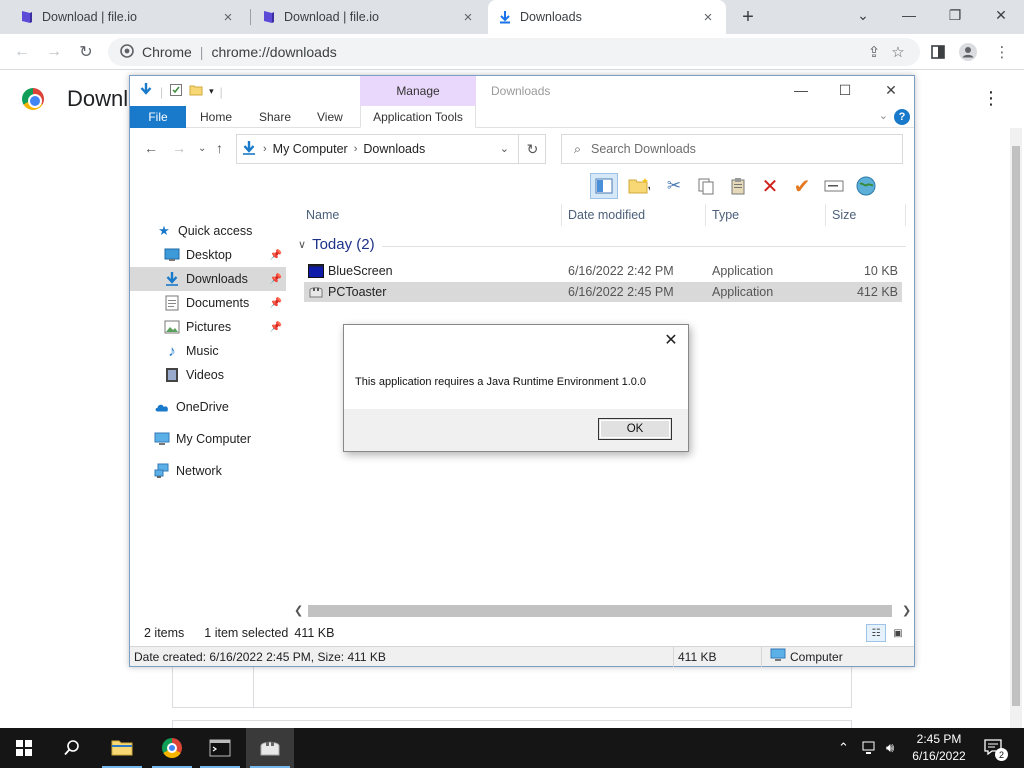  I want to click on expand-ribbon-chevron-icon: ⌄, so click(883, 115).